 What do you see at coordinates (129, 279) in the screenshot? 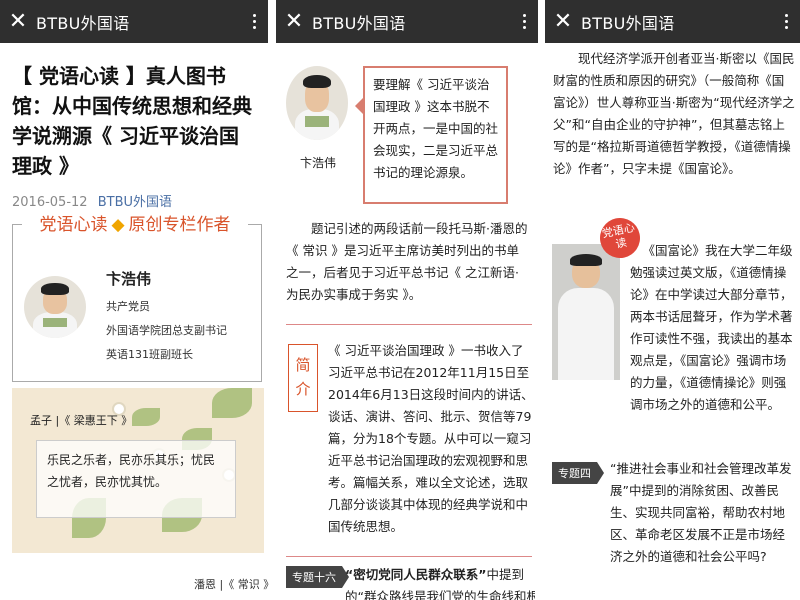
I see `author-name: 卞浩伟` at bounding box center [129, 279].